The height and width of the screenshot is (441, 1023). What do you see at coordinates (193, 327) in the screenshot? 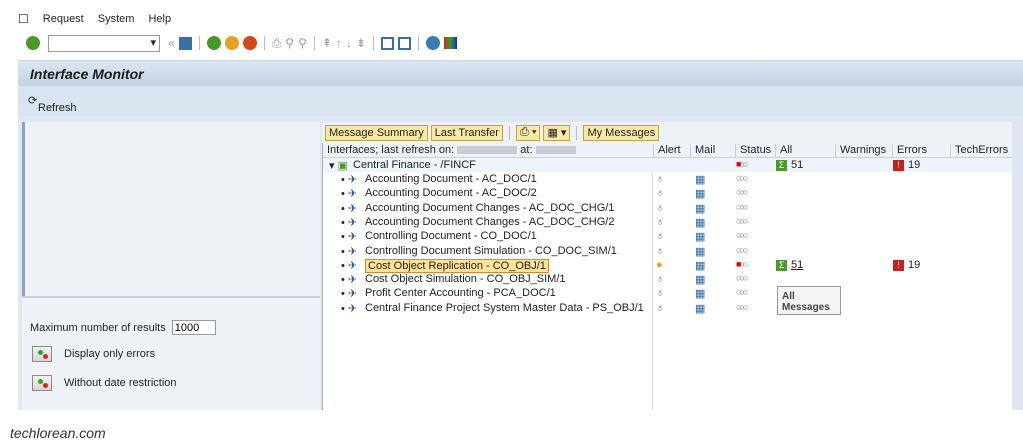
I see `max-results-input` at bounding box center [193, 327].